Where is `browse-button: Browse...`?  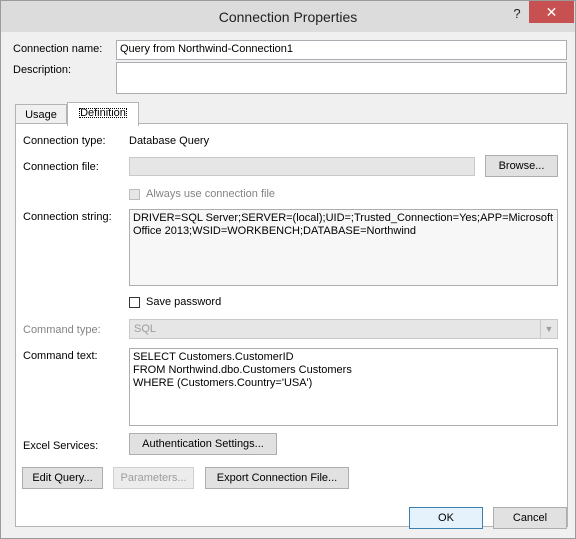
browse-button: Browse... is located at coordinates (521, 166).